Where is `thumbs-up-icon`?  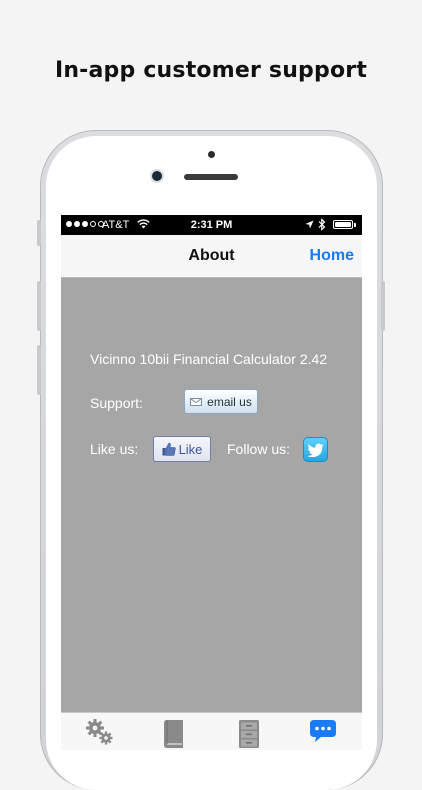 thumbs-up-icon is located at coordinates (169, 449).